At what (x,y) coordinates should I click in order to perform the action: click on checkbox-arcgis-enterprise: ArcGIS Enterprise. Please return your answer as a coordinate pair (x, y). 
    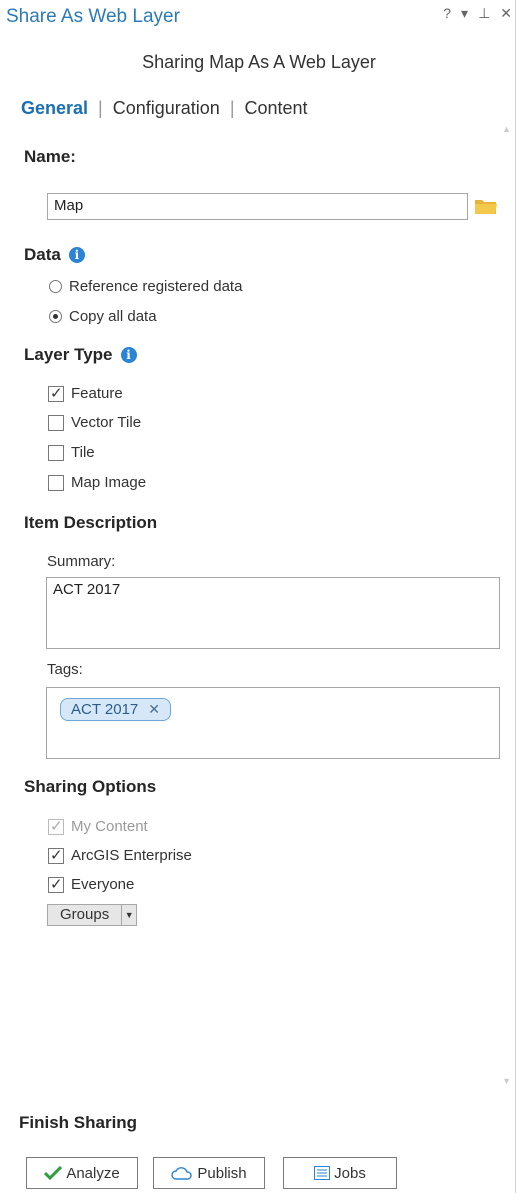
    Looking at the image, I should click on (120, 855).